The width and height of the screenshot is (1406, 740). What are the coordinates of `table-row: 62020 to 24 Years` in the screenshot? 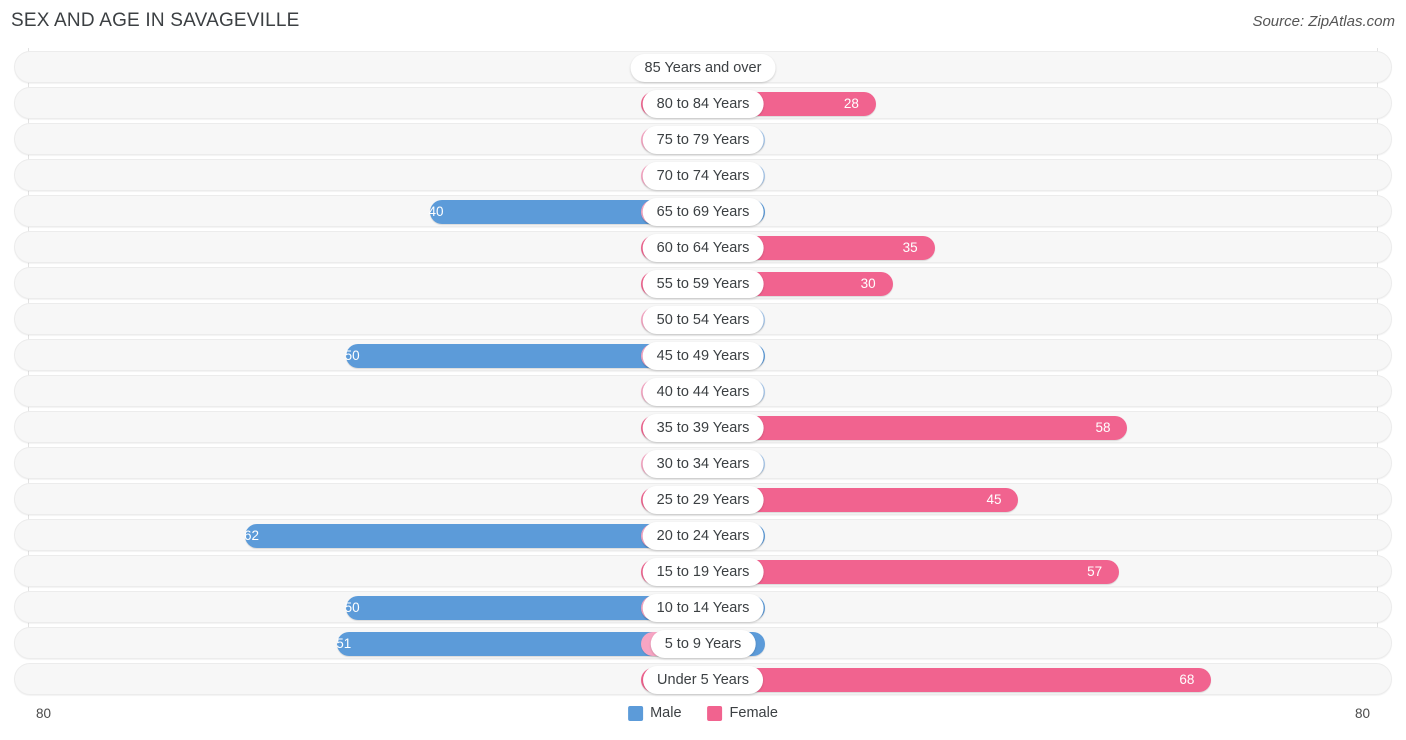 It's located at (703, 535).